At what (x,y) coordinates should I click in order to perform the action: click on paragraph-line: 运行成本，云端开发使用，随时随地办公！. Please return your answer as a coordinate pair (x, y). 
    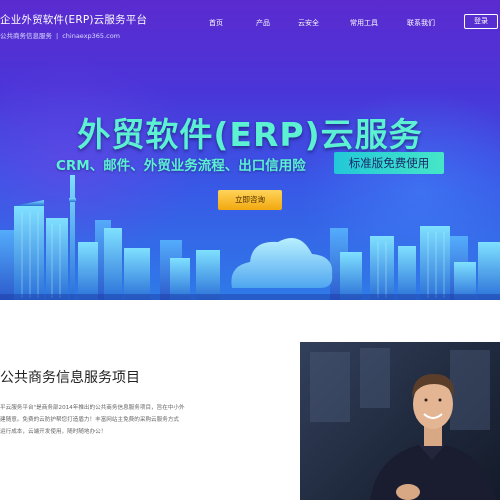
    Looking at the image, I should click on (53, 432).